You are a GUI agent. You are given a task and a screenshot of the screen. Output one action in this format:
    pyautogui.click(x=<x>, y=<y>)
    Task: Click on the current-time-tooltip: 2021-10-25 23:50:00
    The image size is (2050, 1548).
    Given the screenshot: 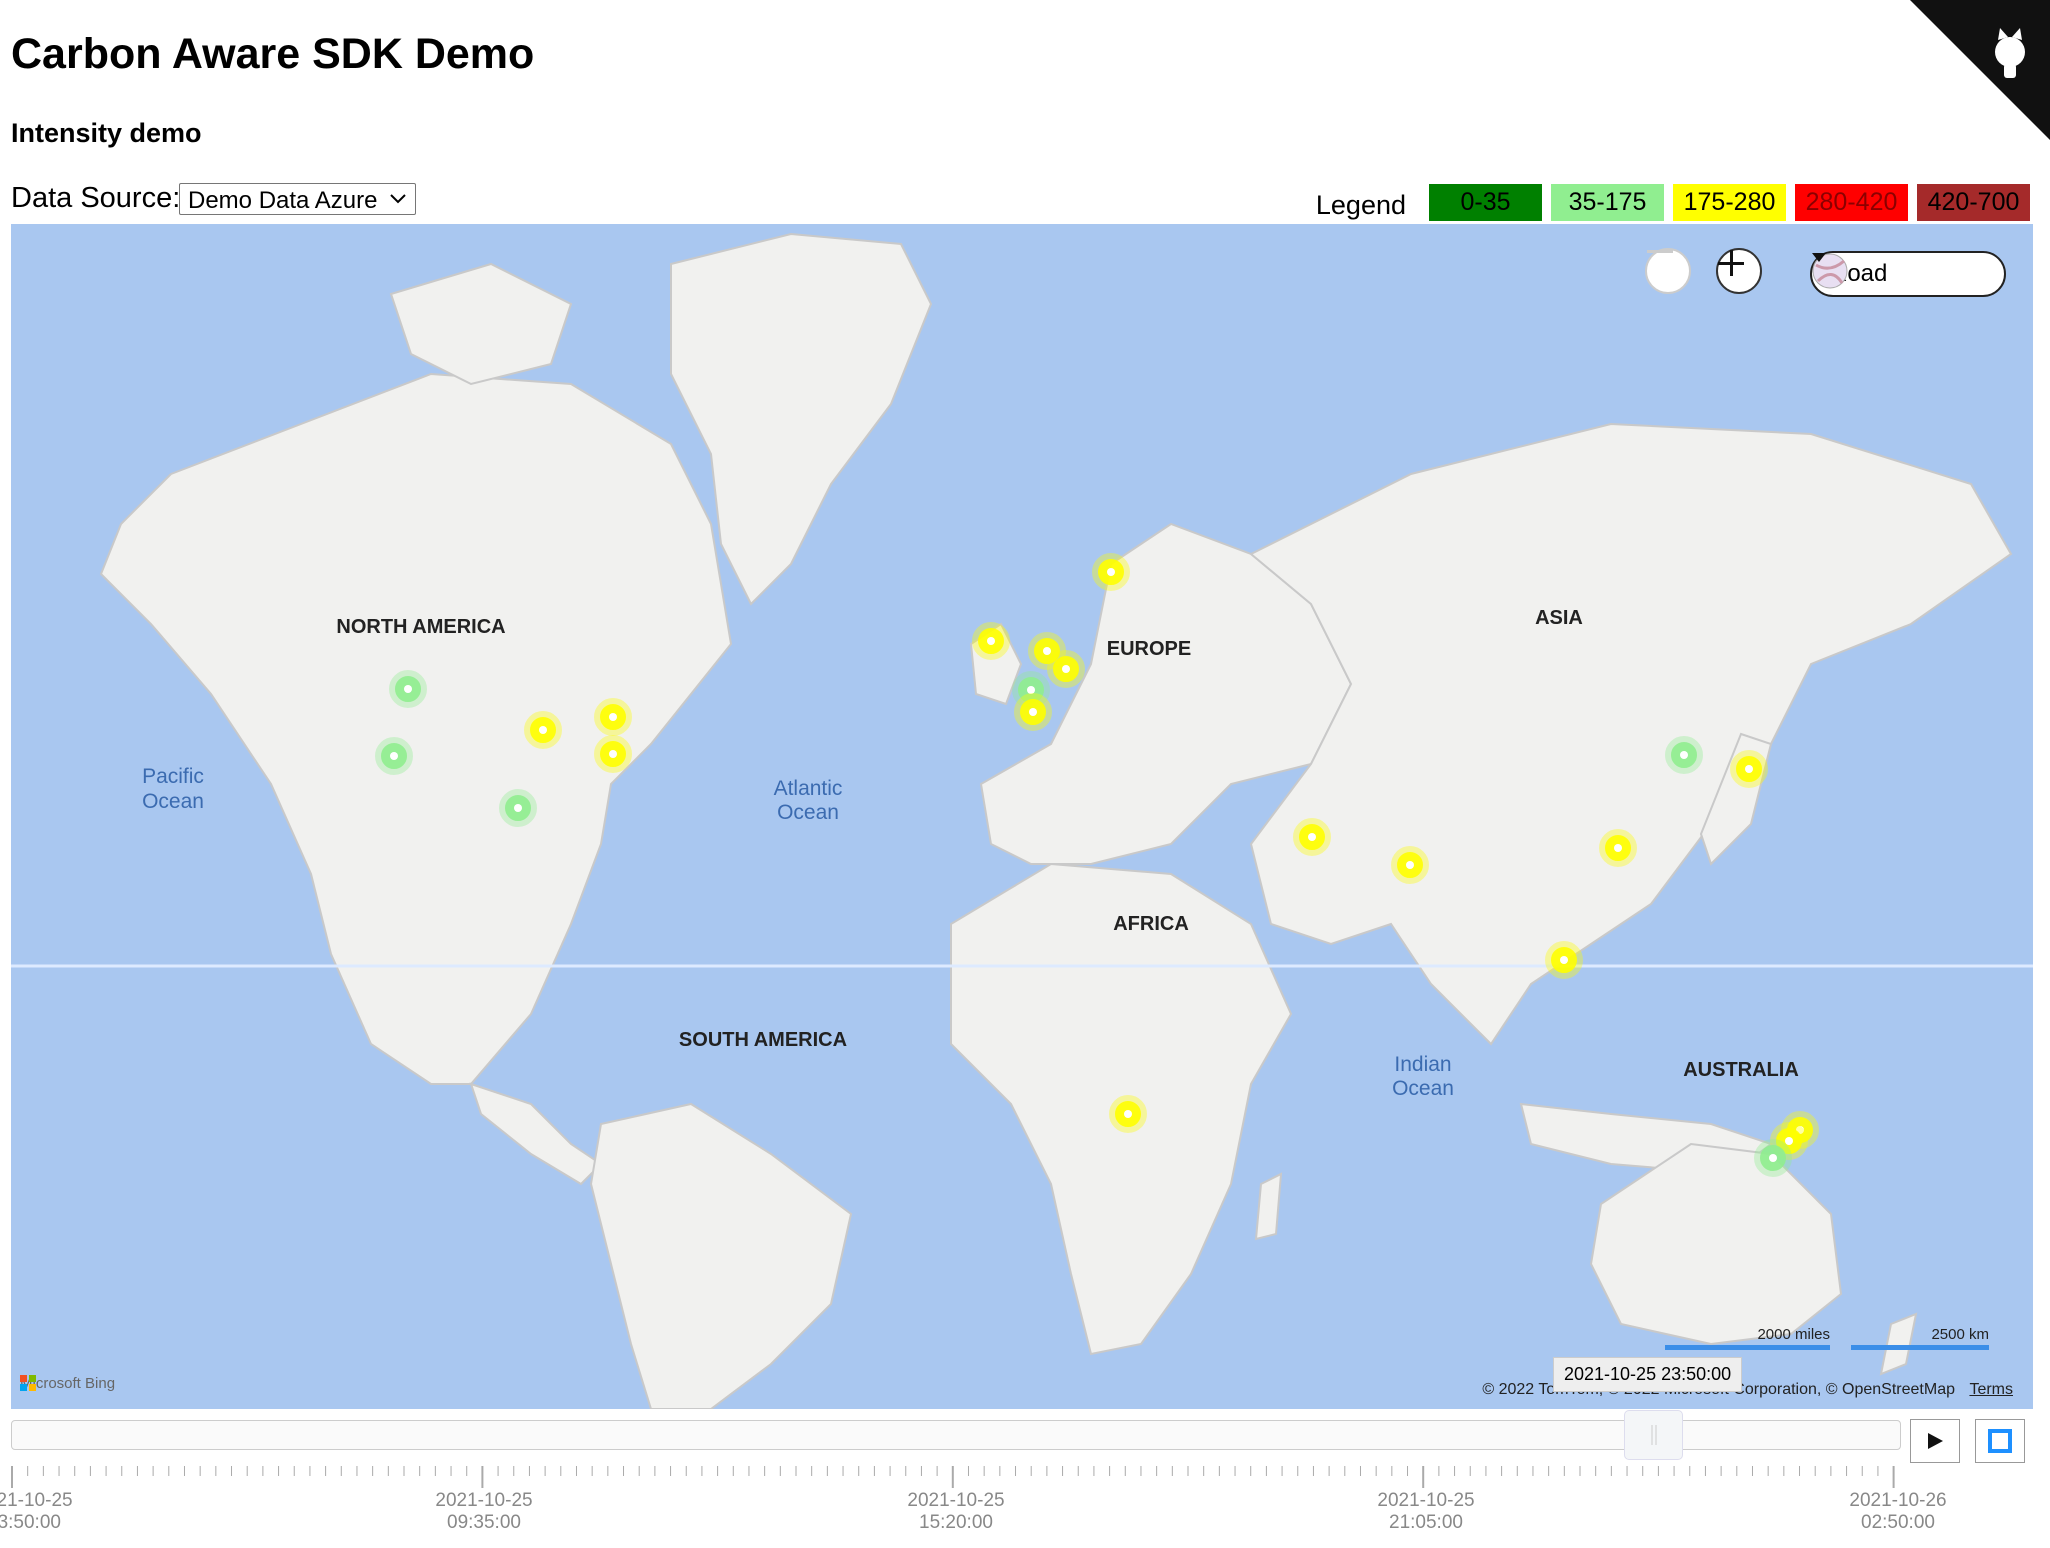 What is the action you would take?
    pyautogui.click(x=1648, y=1374)
    